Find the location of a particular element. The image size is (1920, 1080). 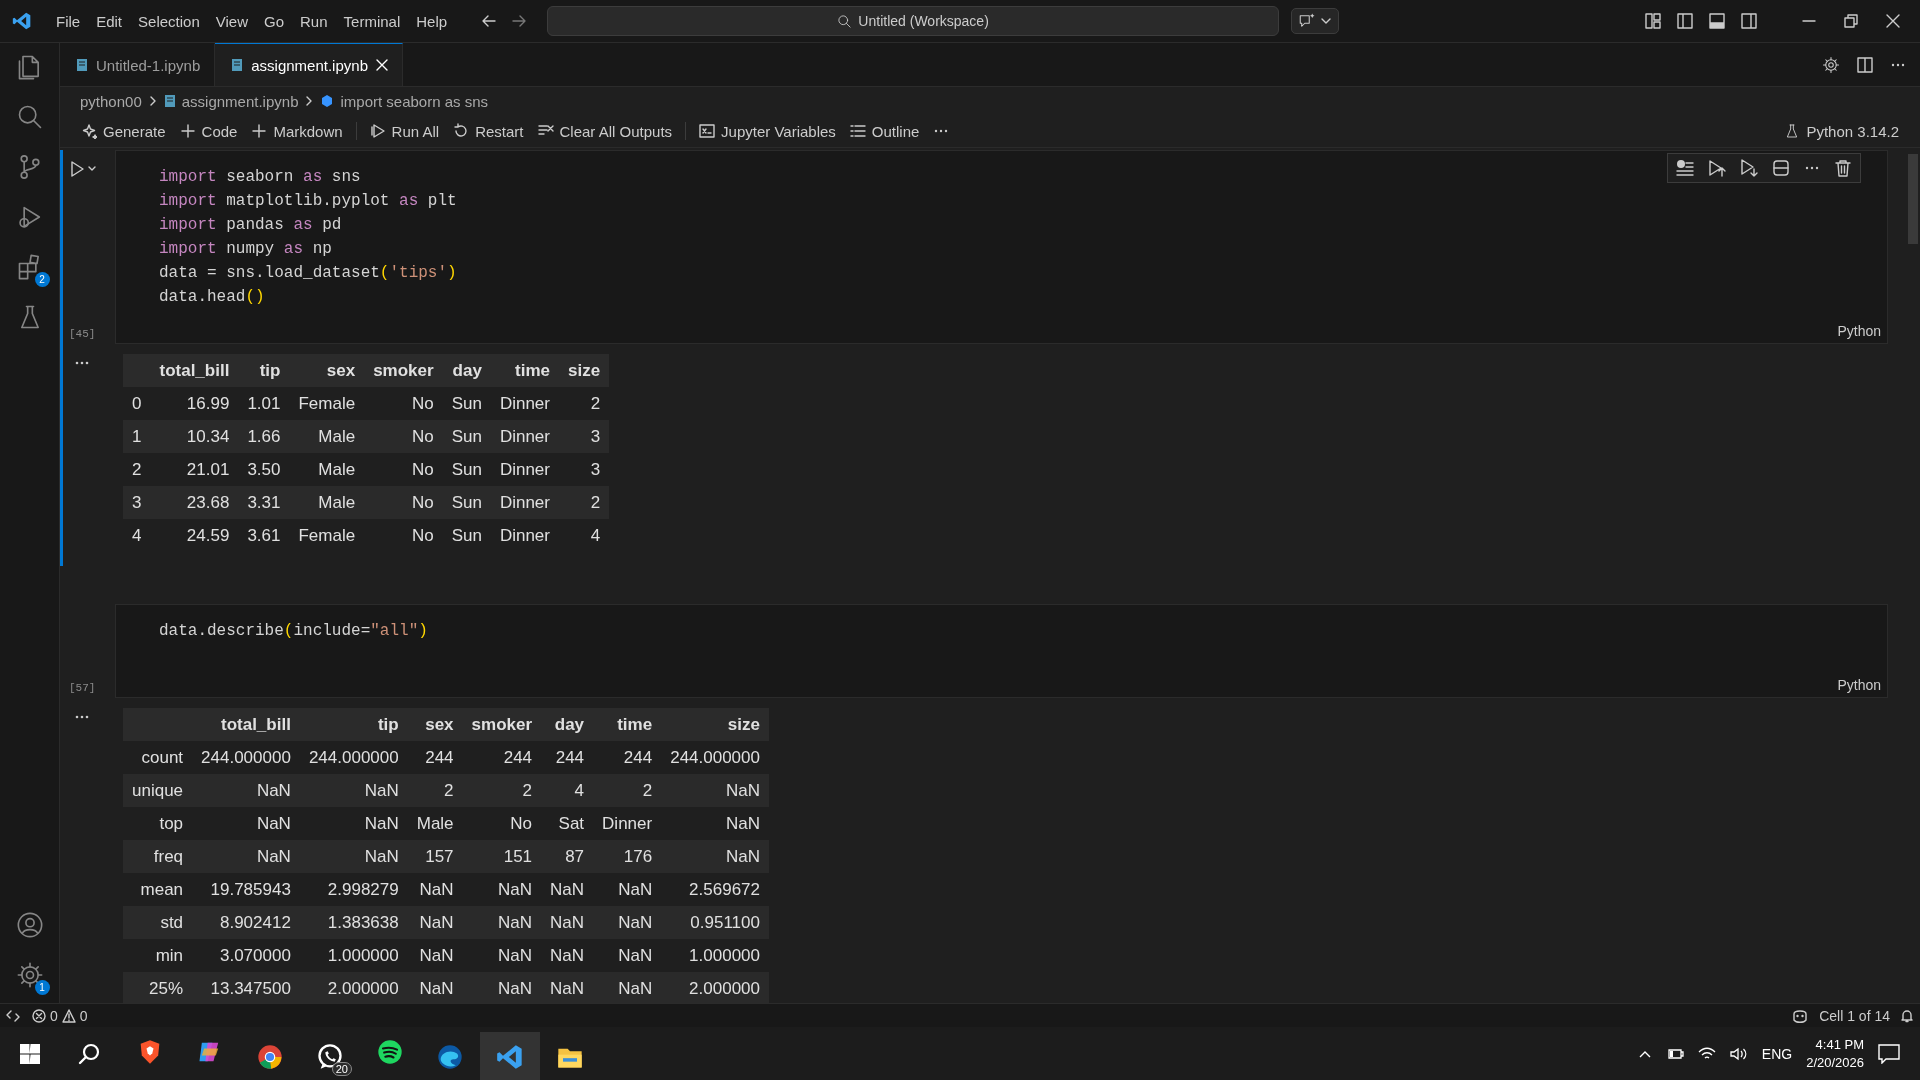

chat-button is located at coordinates (1315, 21).